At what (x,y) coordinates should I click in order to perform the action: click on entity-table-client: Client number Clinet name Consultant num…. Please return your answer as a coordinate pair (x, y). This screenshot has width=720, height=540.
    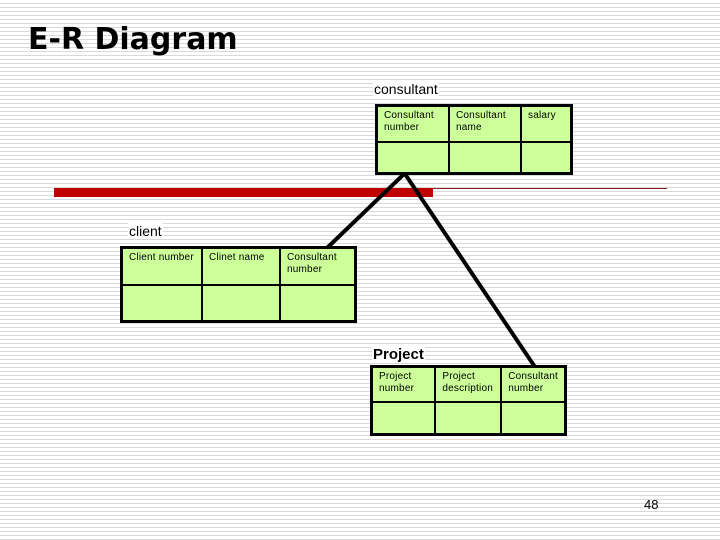
    Looking at the image, I should click on (238, 284).